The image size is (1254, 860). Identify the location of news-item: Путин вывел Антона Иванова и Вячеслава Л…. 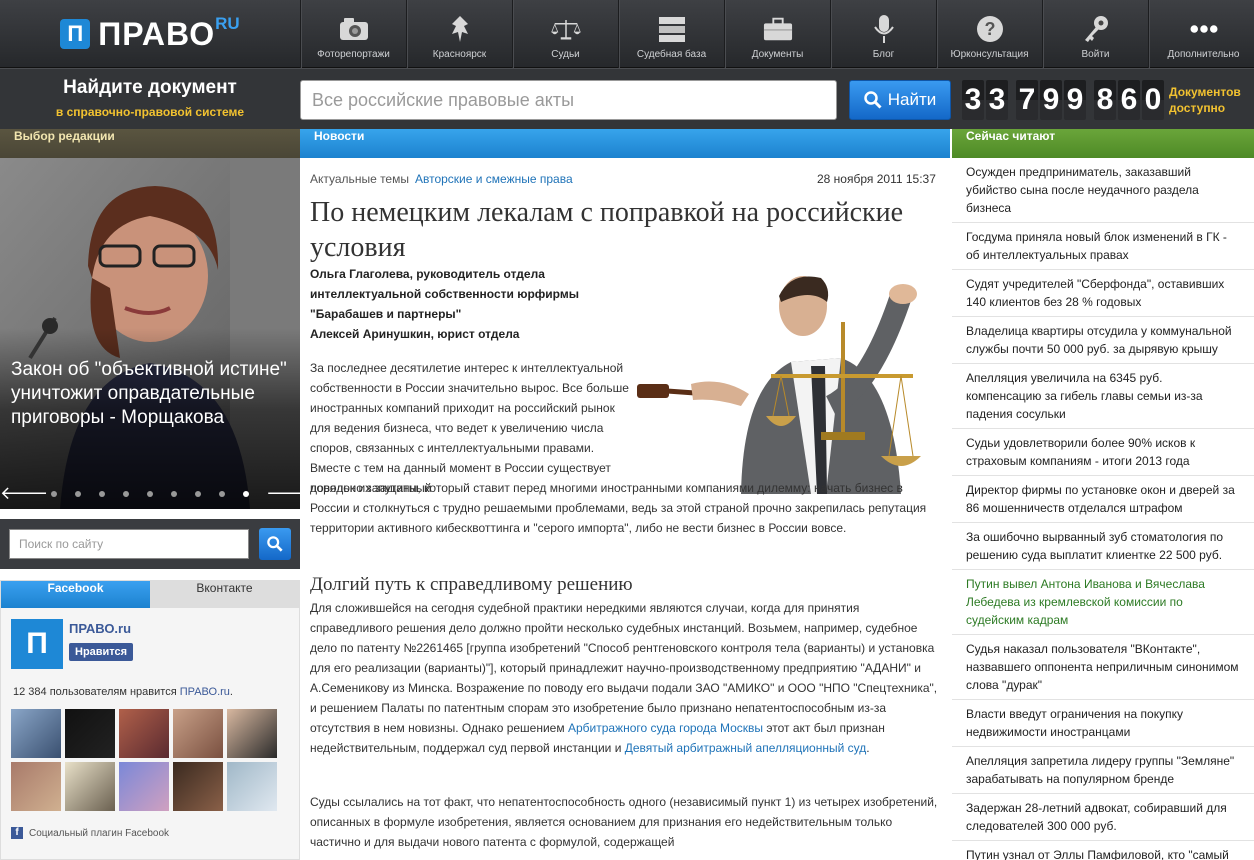
(1103, 602).